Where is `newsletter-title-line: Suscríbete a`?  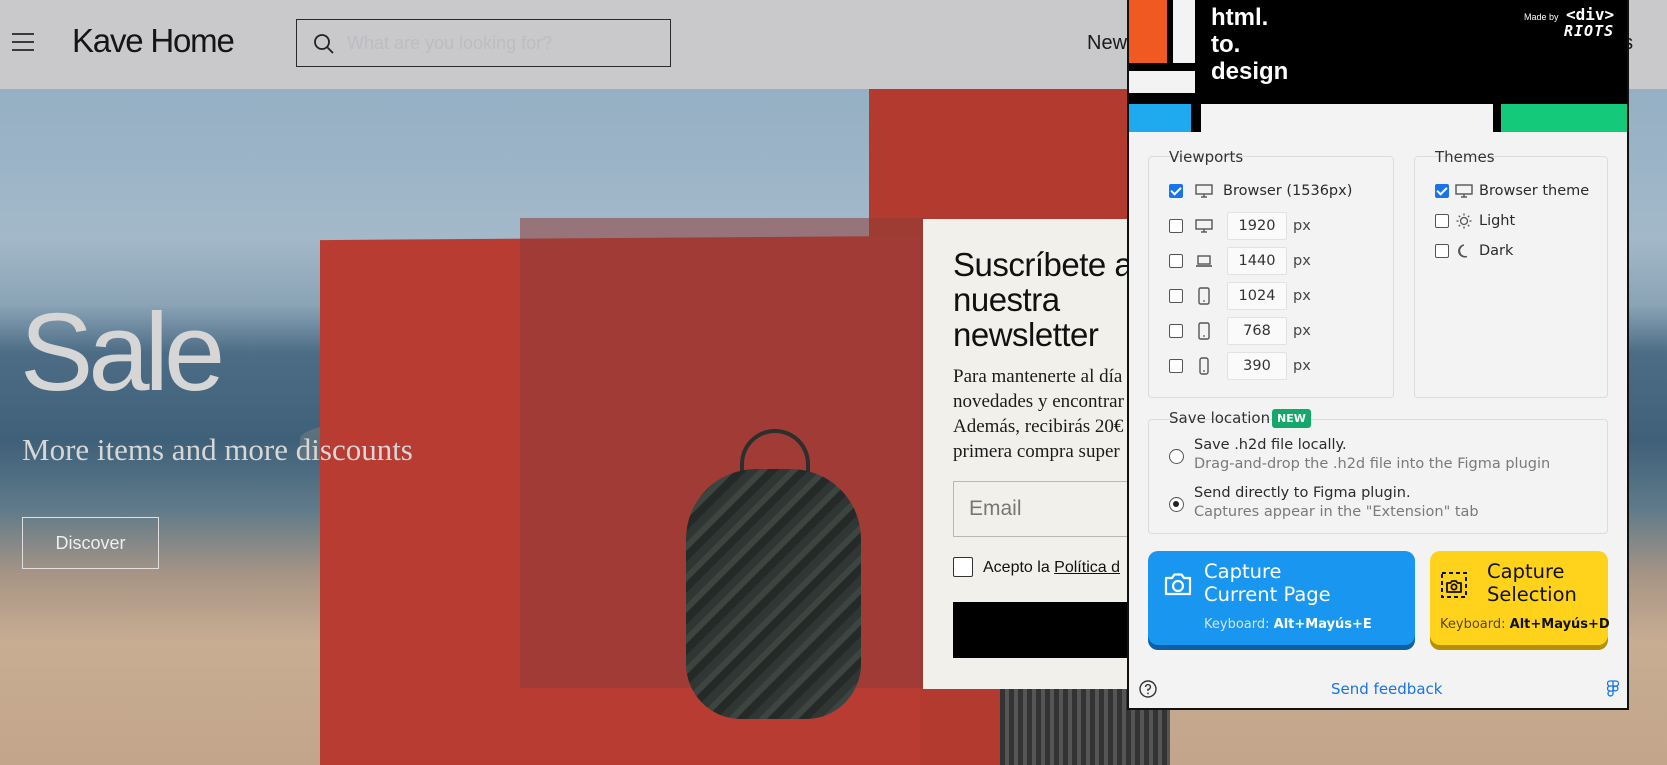
newsletter-title-line: Suscríbete a is located at coordinates (1043, 264).